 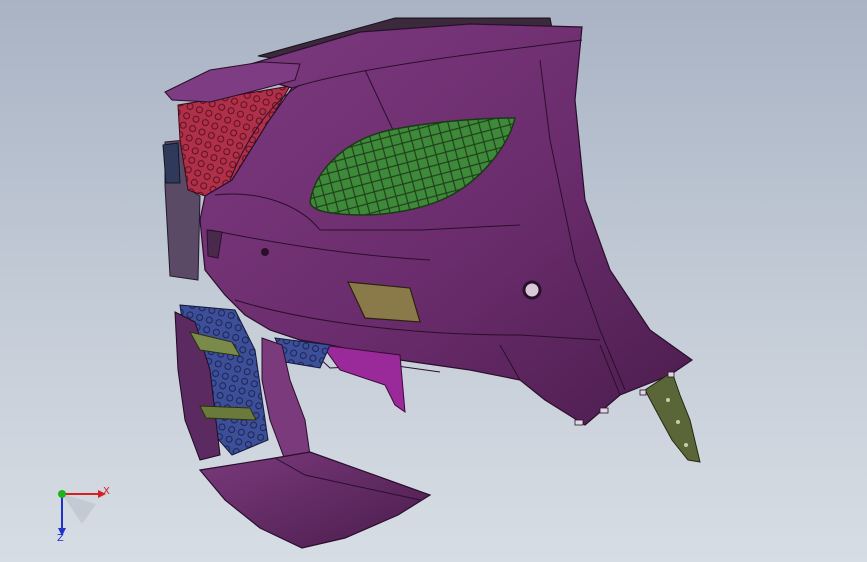 What do you see at coordinates (106, 491) in the screenshot?
I see `x-axis-label: X` at bounding box center [106, 491].